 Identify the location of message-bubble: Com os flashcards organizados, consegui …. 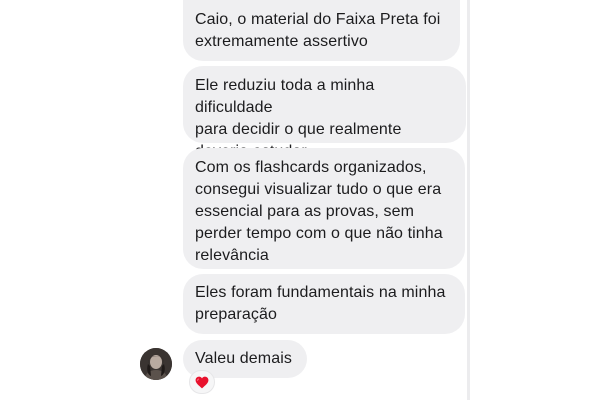
(324, 208).